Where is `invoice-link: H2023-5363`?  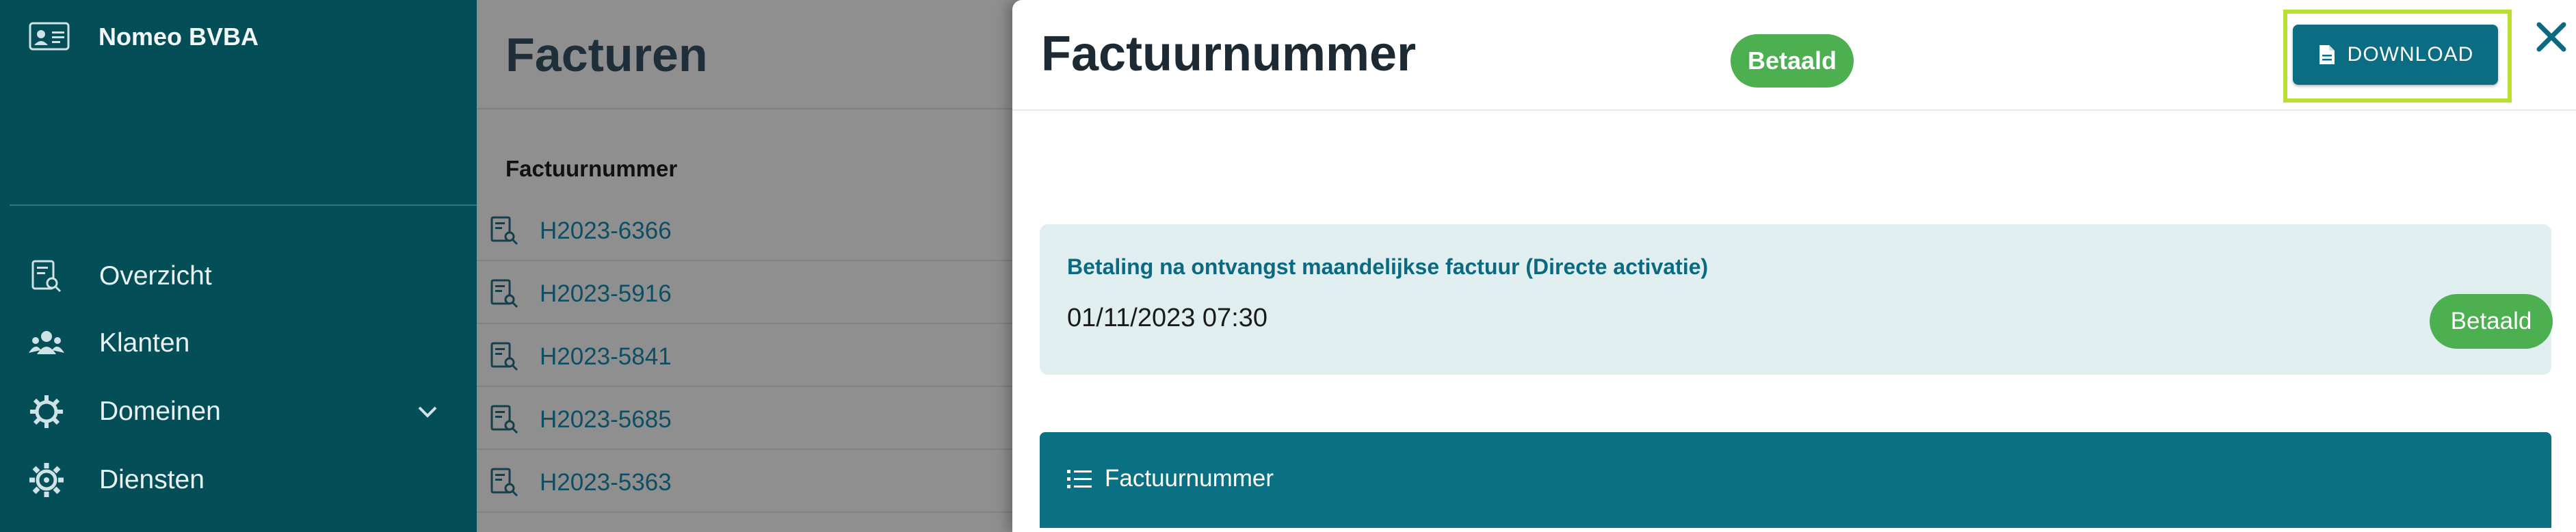 invoice-link: H2023-5363 is located at coordinates (606, 482).